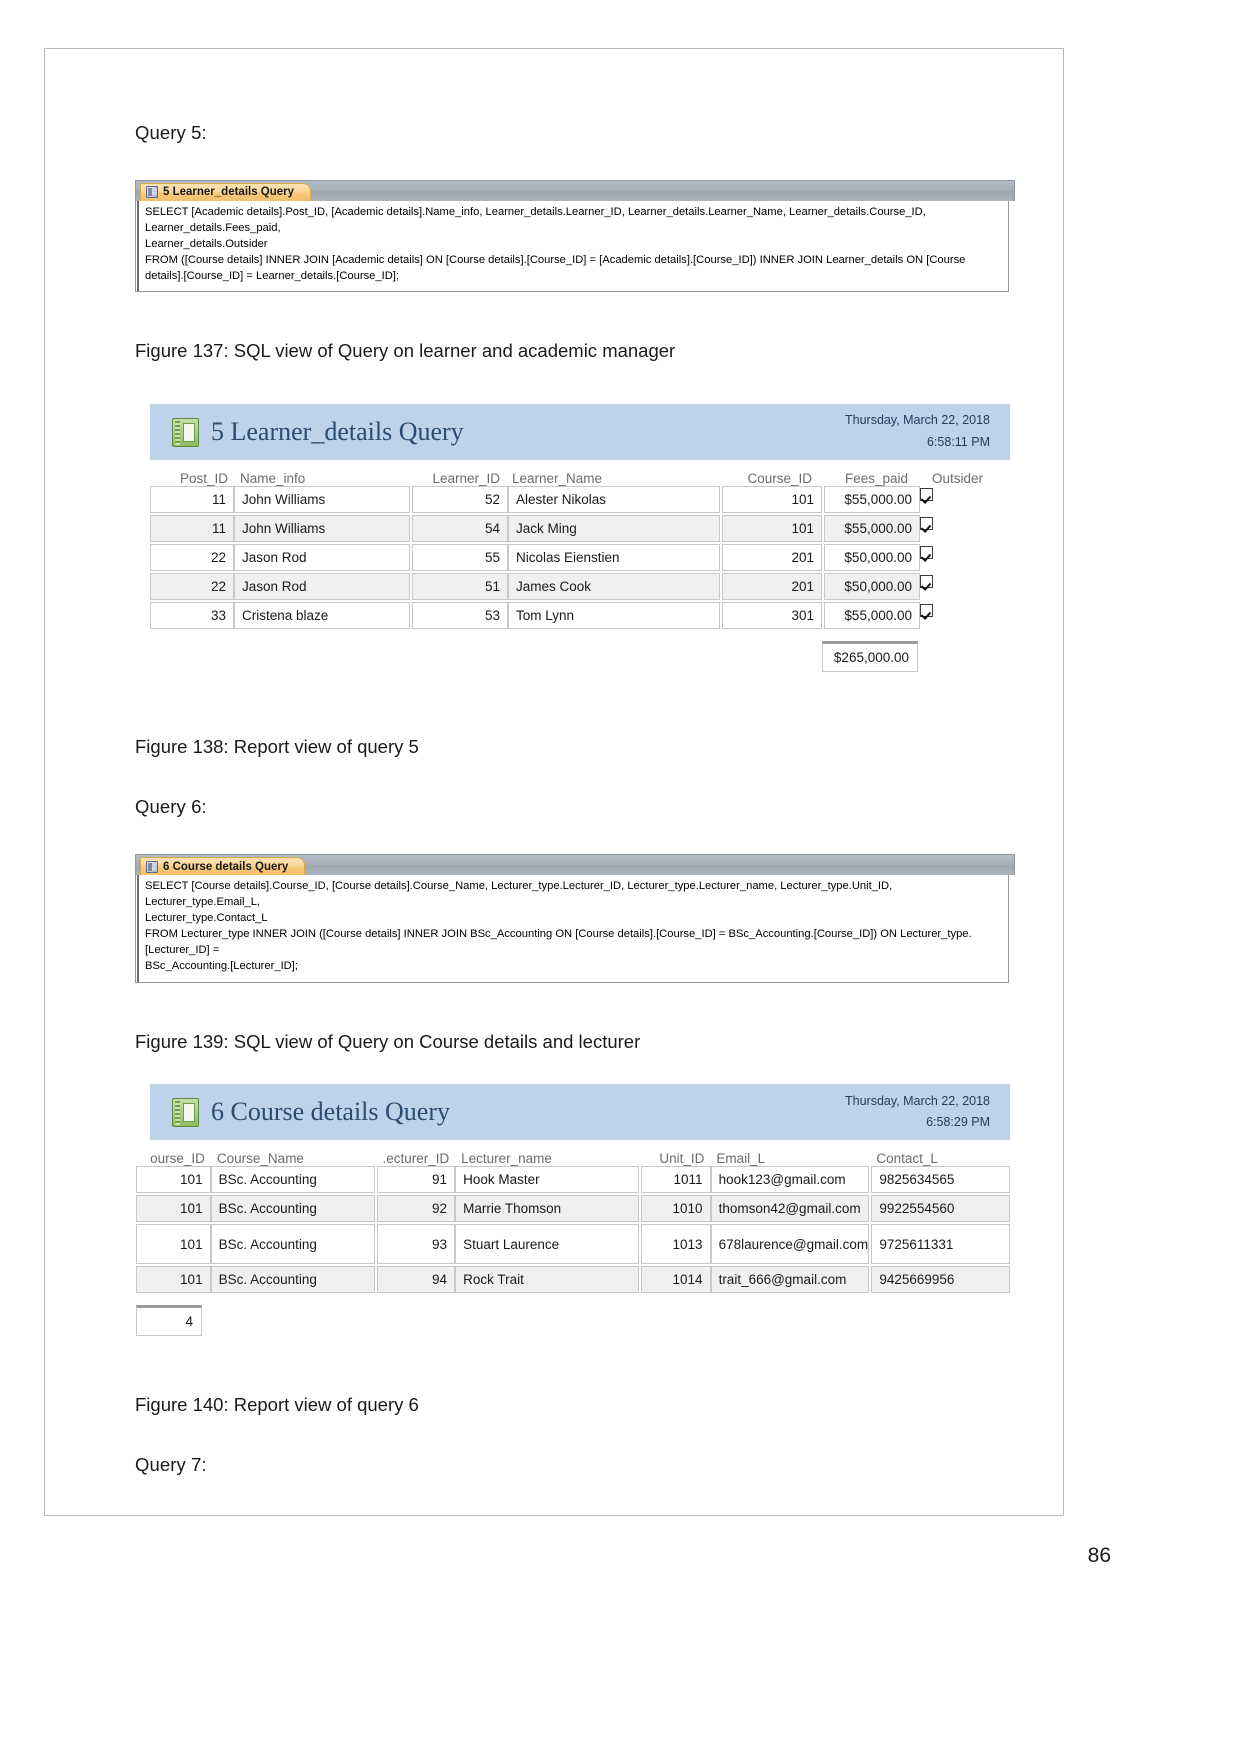 The width and height of the screenshot is (1241, 1754). I want to click on figure-caption-138: Figure 138: Report view of query 5, so click(277, 747).